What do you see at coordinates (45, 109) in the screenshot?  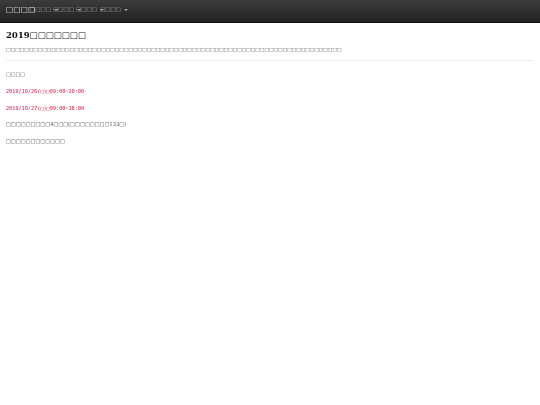 I see `schedule-item: 2019/10/27(□)□09:00~18:00` at bounding box center [45, 109].